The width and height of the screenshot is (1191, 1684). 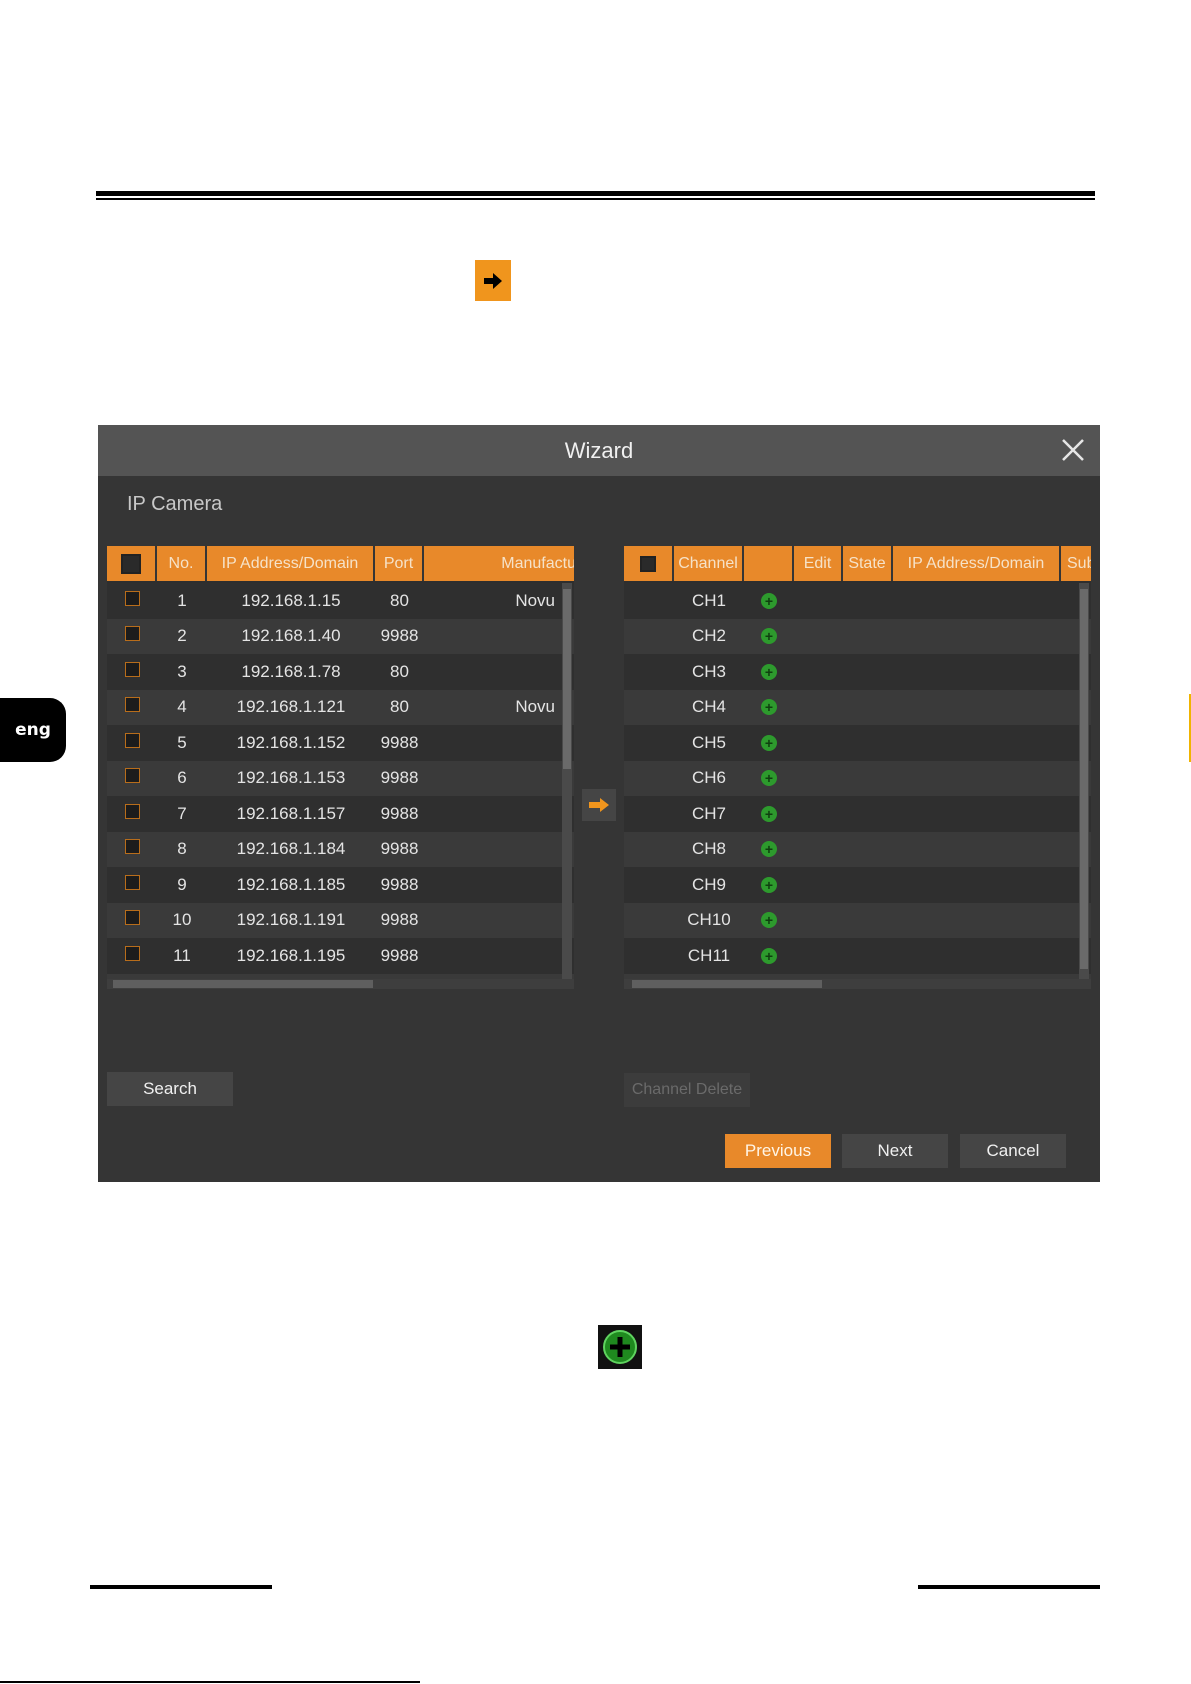 What do you see at coordinates (708, 849) in the screenshot?
I see `cell-channel: CH8` at bounding box center [708, 849].